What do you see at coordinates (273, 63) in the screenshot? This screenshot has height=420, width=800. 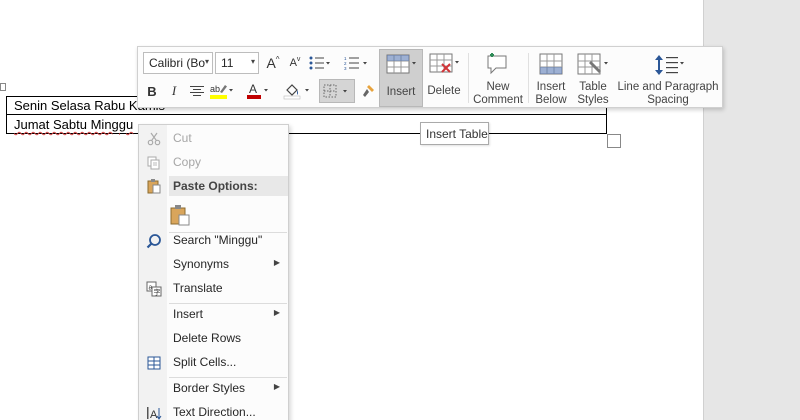 I see `grow-font-icon: A ^` at bounding box center [273, 63].